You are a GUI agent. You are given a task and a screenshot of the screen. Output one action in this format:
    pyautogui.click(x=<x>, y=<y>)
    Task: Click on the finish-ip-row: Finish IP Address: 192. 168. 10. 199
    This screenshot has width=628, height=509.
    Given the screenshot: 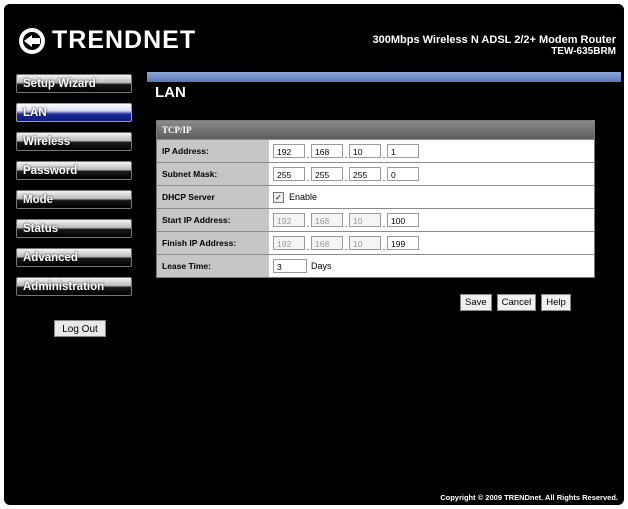 What is the action you would take?
    pyautogui.click(x=375, y=242)
    